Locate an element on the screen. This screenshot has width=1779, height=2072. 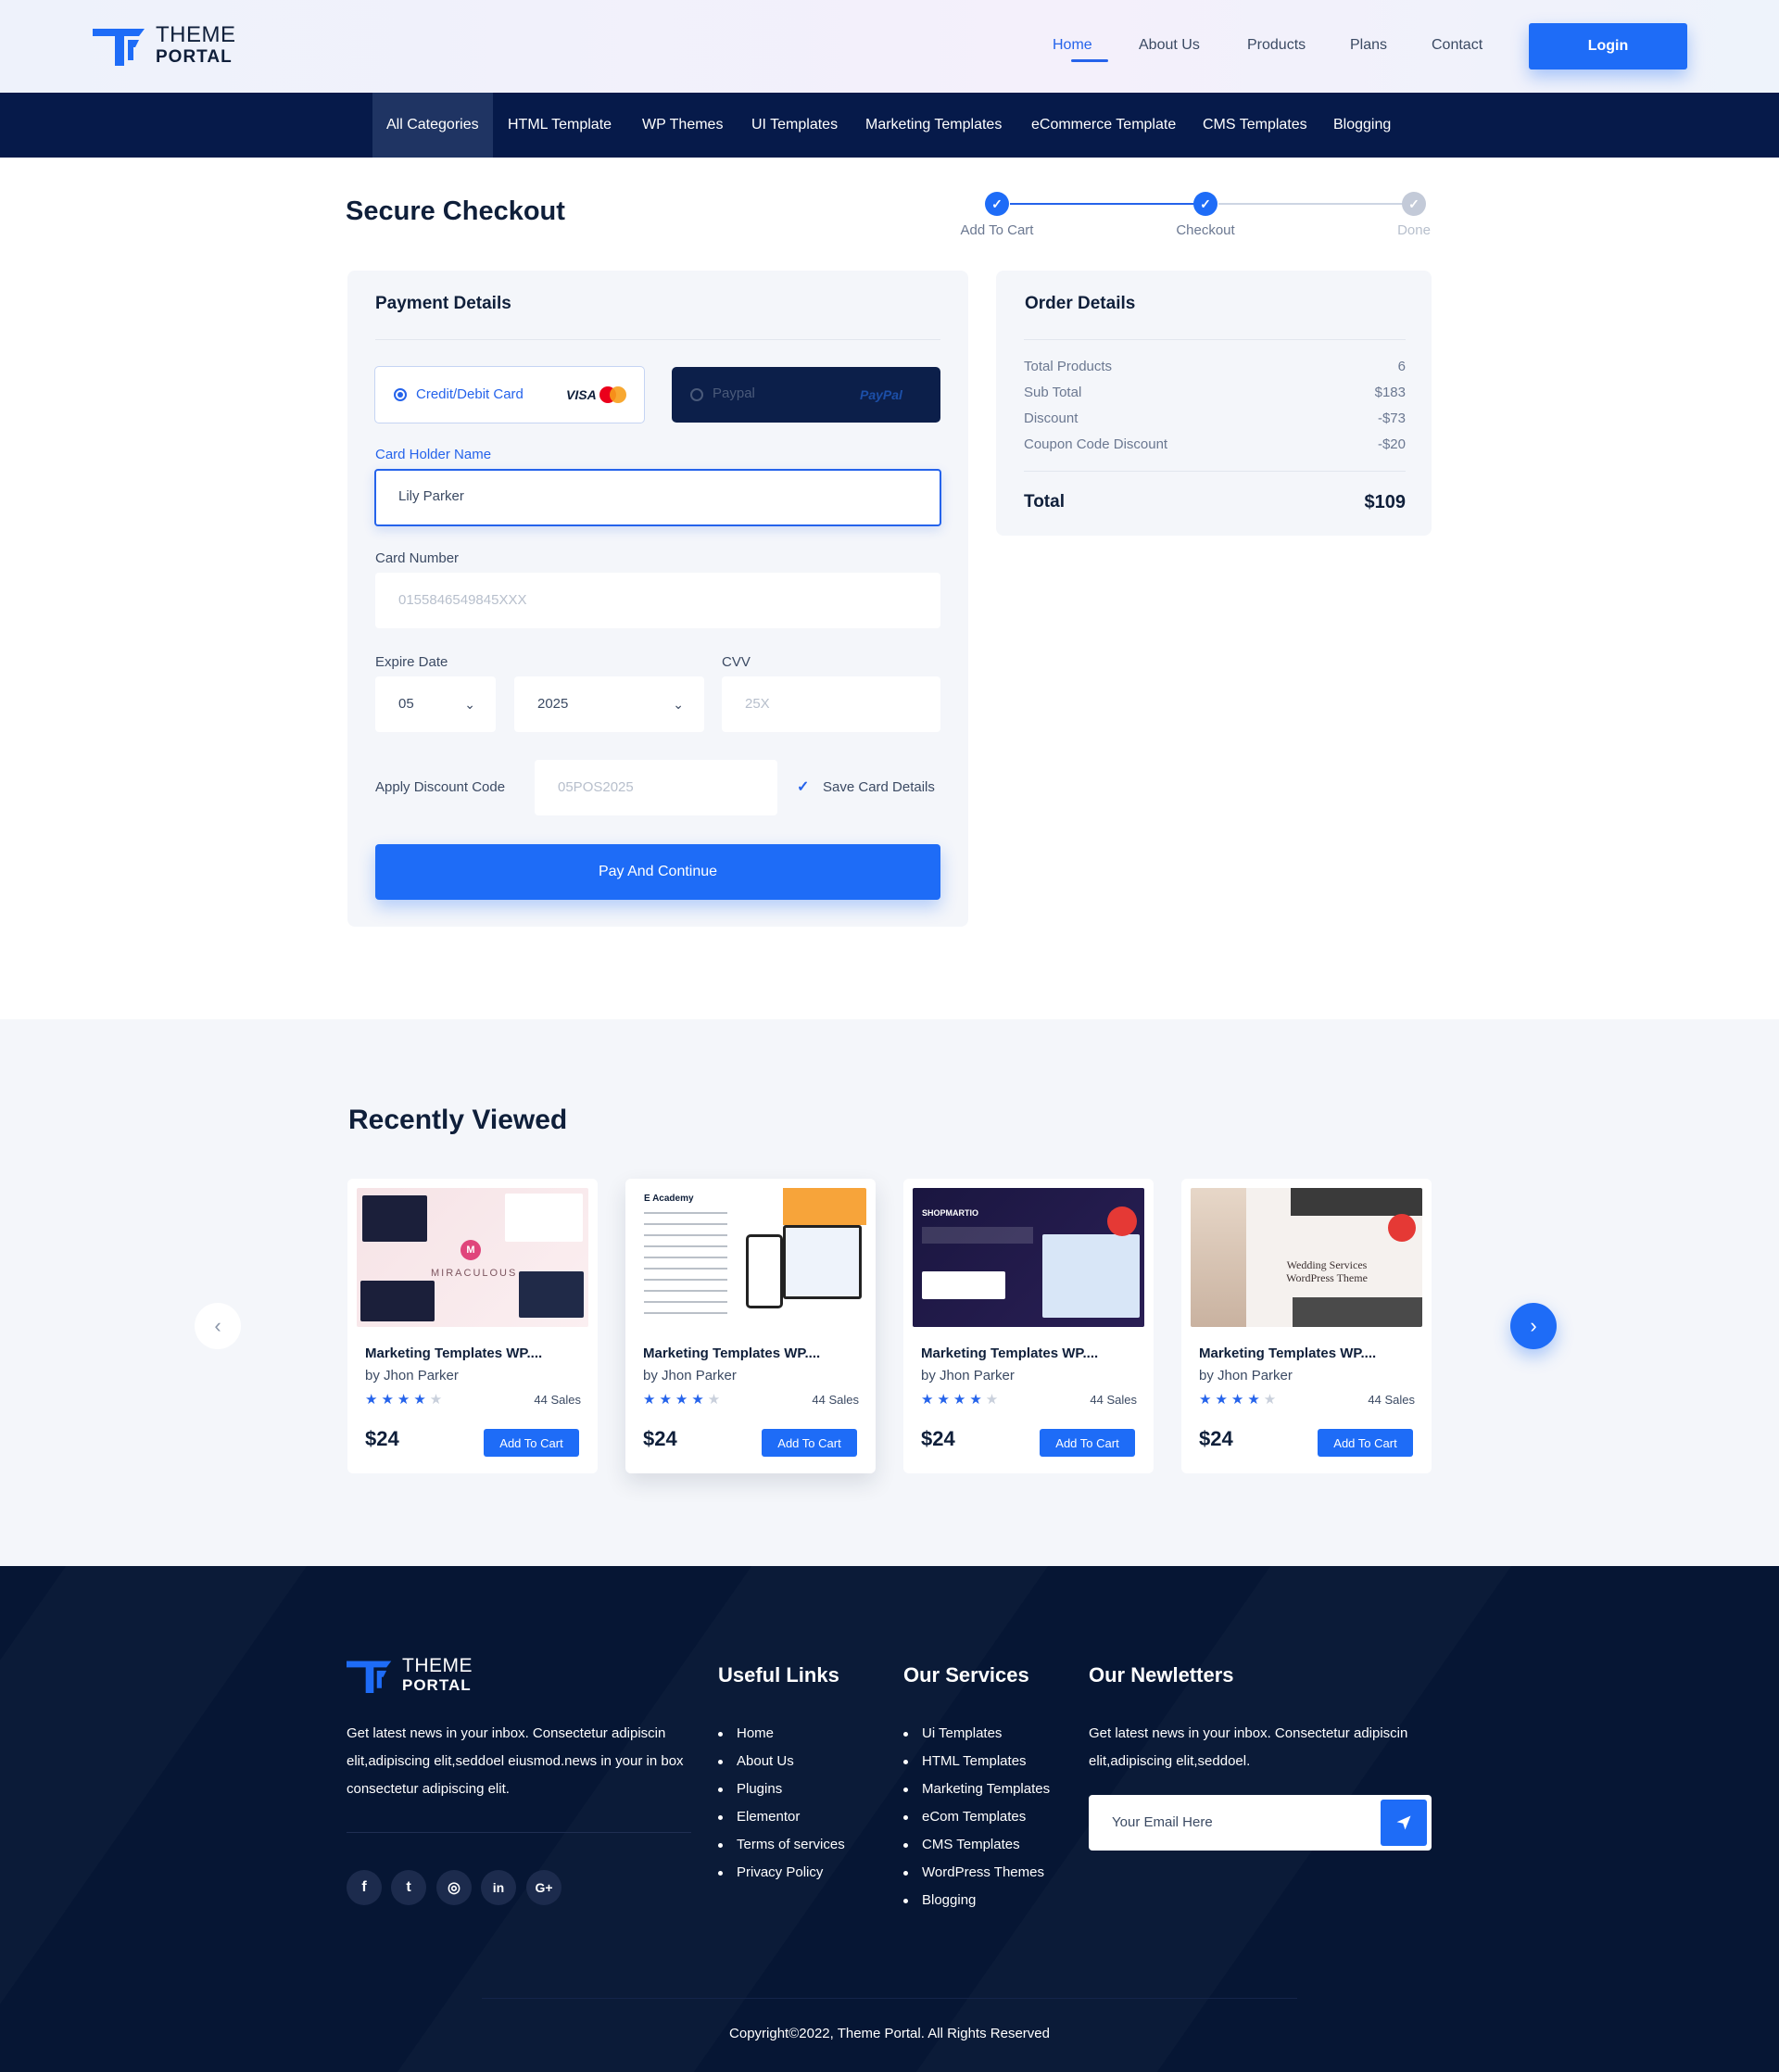
carousel-prev-button: ‹ is located at coordinates (218, 1326).